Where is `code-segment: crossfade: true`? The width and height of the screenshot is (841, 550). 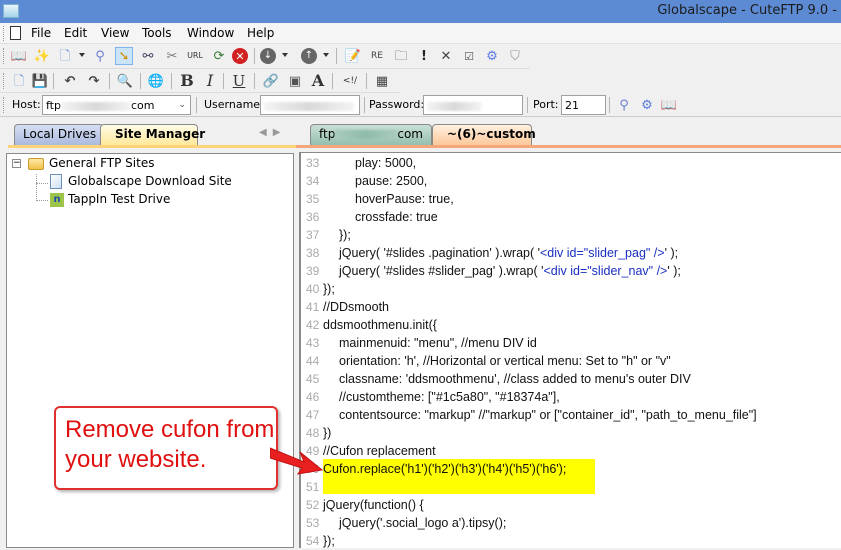 code-segment: crossfade: true is located at coordinates (396, 217).